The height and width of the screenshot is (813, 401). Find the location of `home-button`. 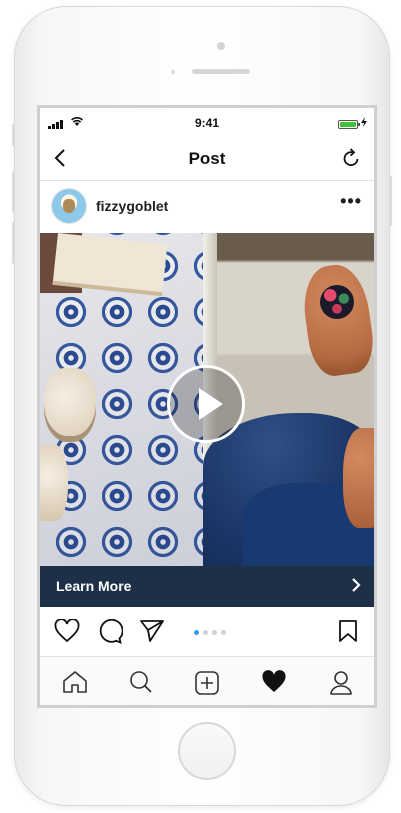

home-button is located at coordinates (207, 751).